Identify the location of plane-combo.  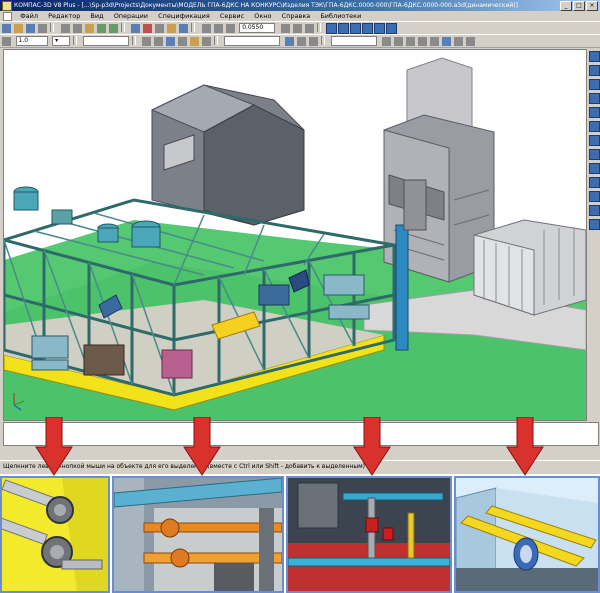
(251, 41).